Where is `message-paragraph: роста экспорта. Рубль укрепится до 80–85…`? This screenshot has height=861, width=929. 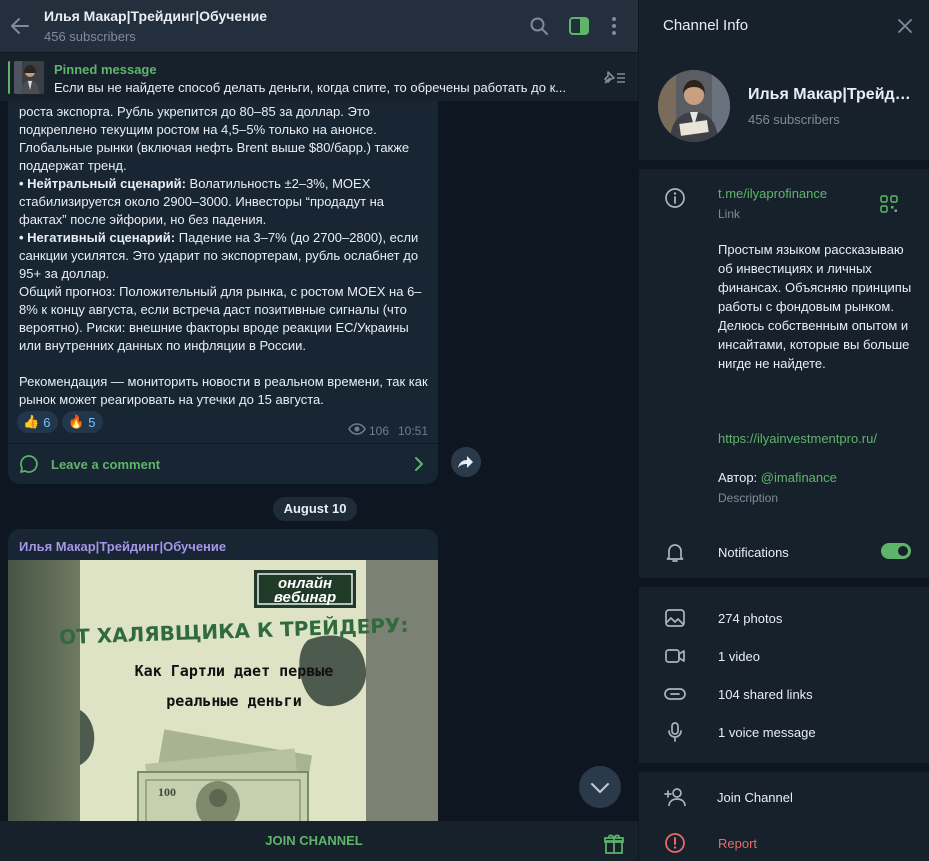
message-paragraph: роста экспорта. Рубль укрепится до 80–85… is located at coordinates (226, 139).